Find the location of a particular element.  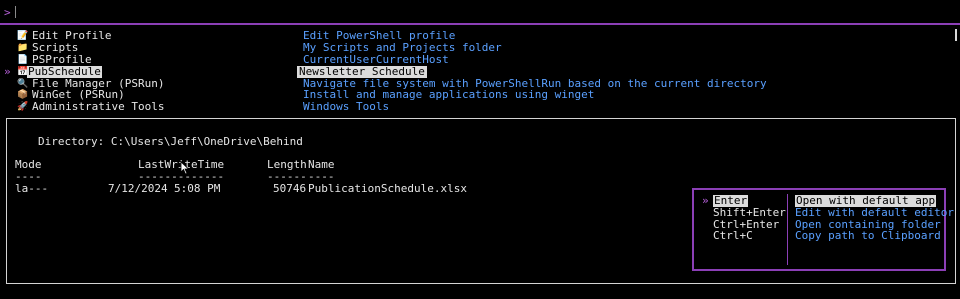

memo-icon: 📝 is located at coordinates (23, 36).